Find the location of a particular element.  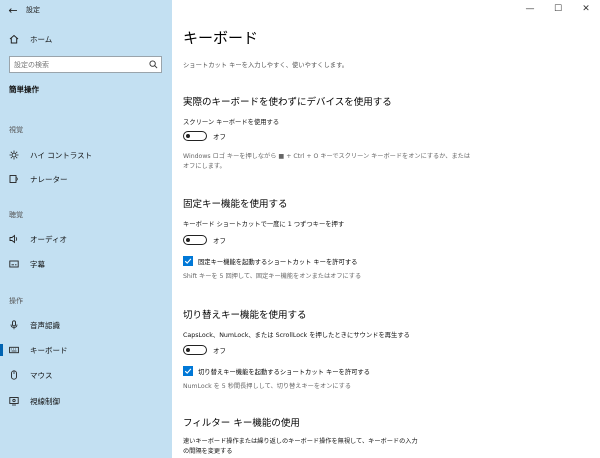

sidebar-item-speech: 音声認識 is located at coordinates (86, 325).